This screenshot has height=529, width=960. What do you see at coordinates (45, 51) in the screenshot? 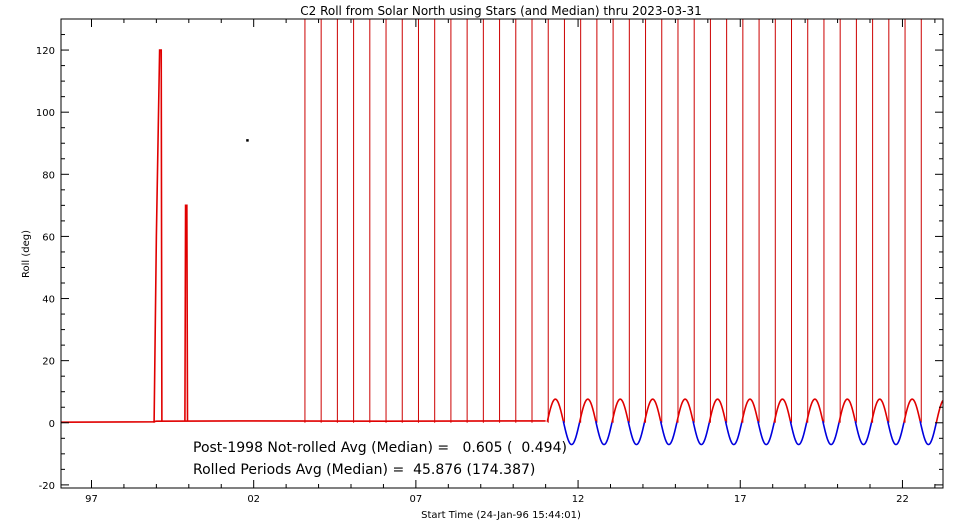
I see `y-tick-label: 120` at bounding box center [45, 51].